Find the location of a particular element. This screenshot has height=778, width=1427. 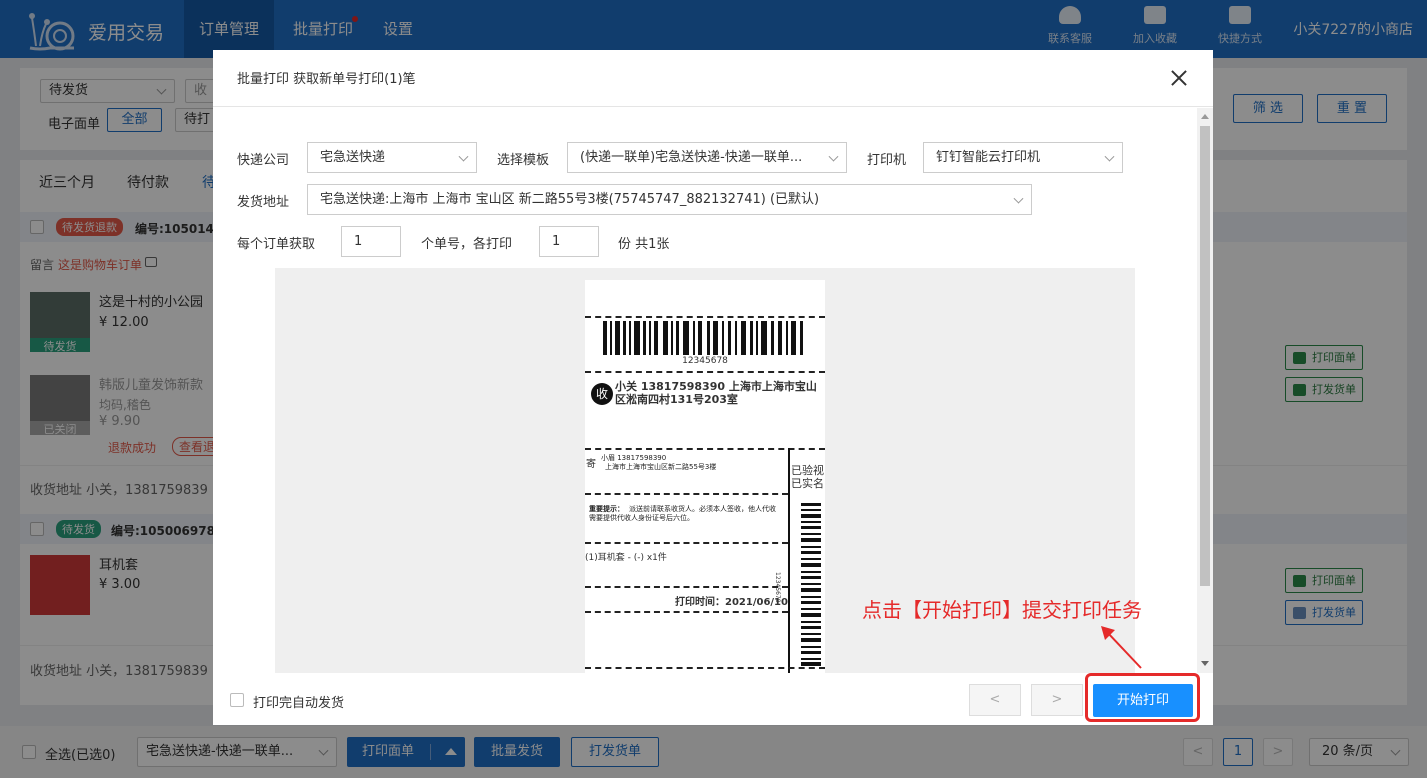

next-page-button: > is located at coordinates (1057, 700).